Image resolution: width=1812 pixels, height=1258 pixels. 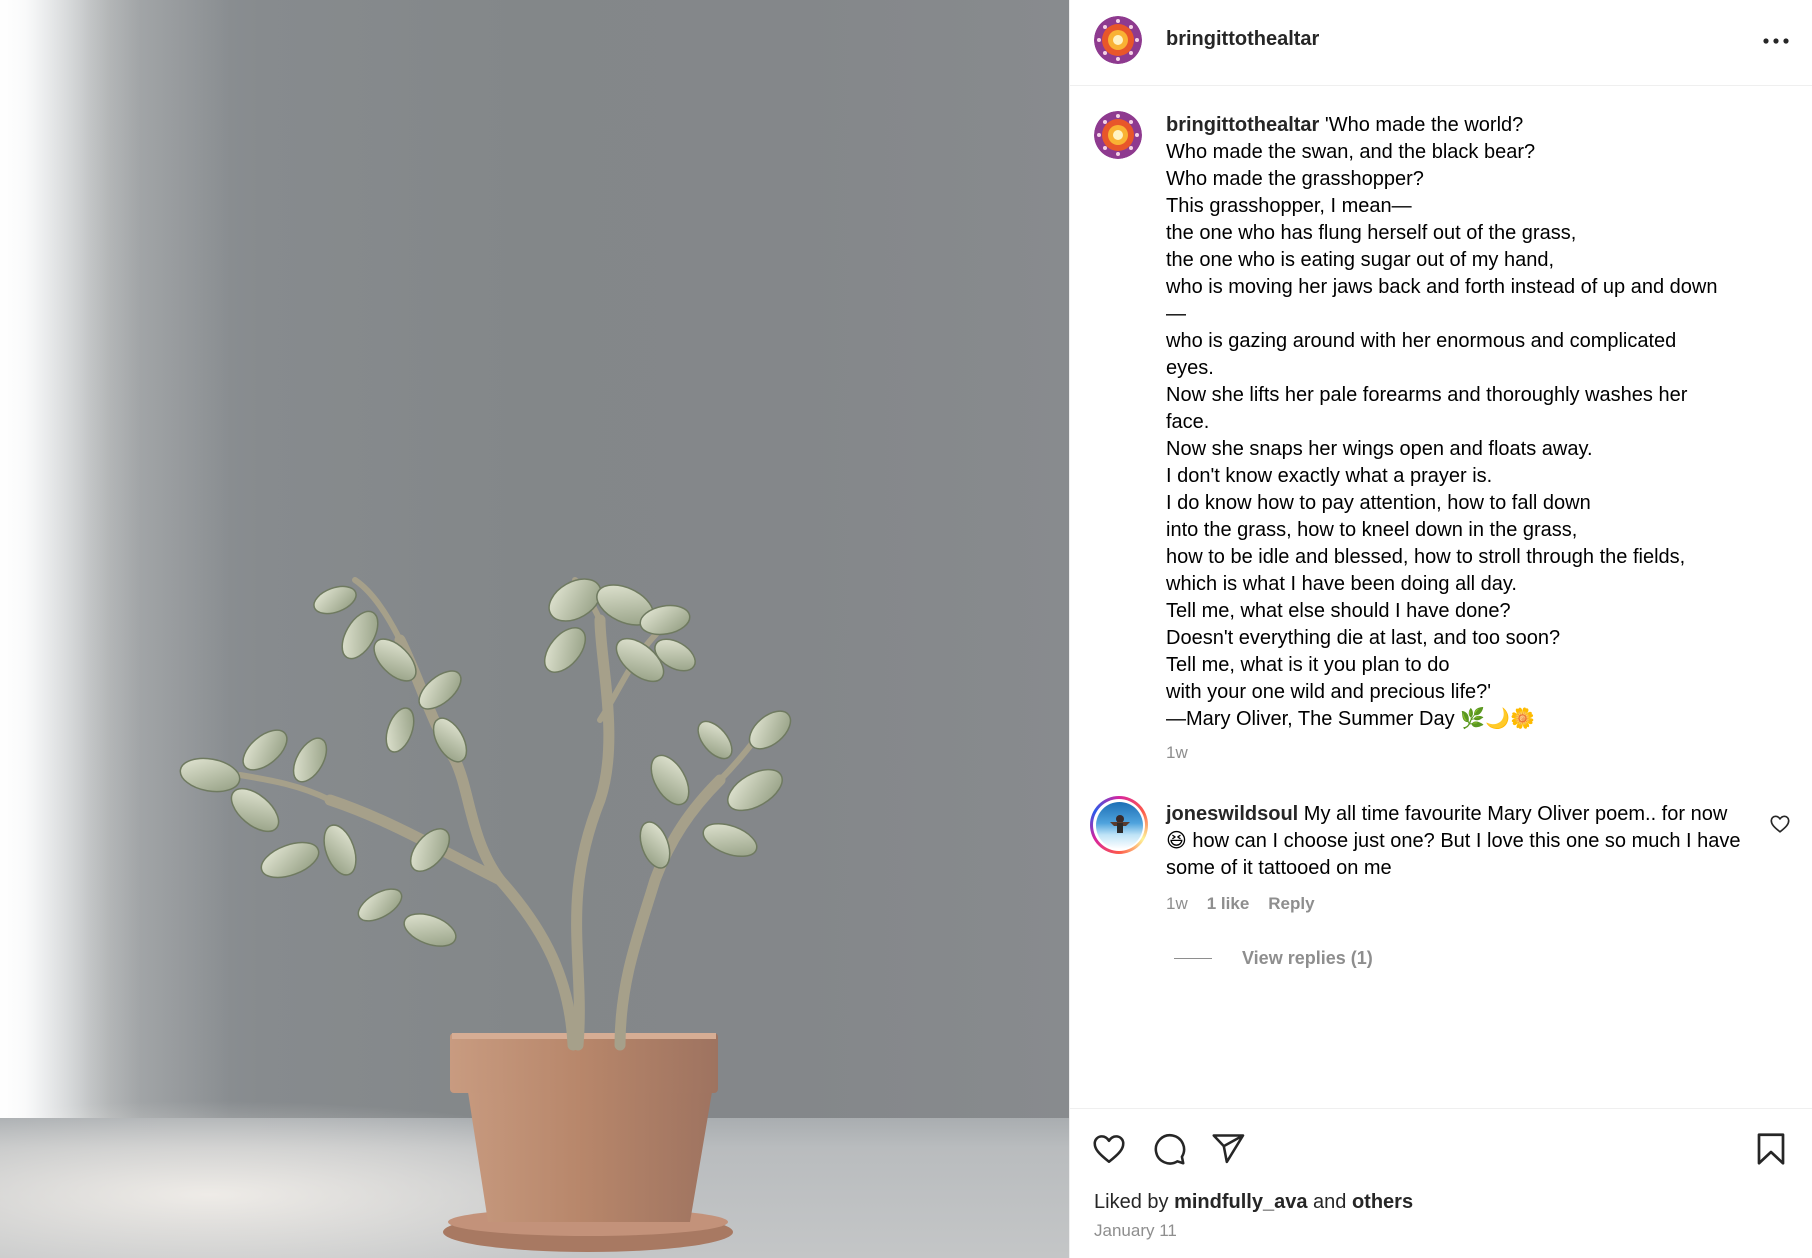 What do you see at coordinates (1119, 825) in the screenshot?
I see `commenter-avatar` at bounding box center [1119, 825].